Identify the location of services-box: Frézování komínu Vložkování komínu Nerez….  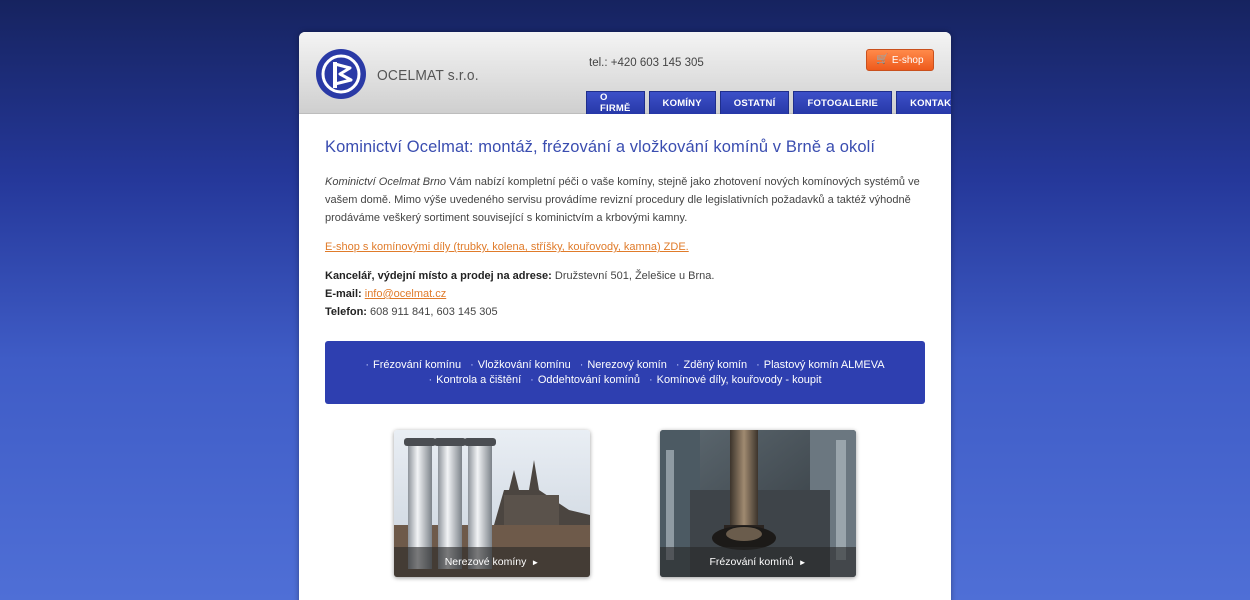
(625, 372).